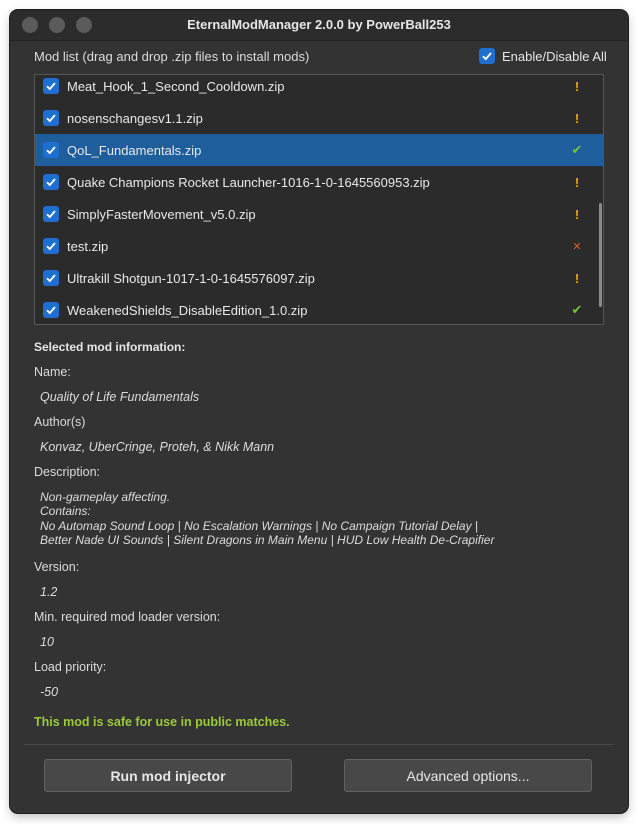 This screenshot has width=638, height=824. Describe the element at coordinates (60, 422) in the screenshot. I see `authors-label: Author(s)` at that location.